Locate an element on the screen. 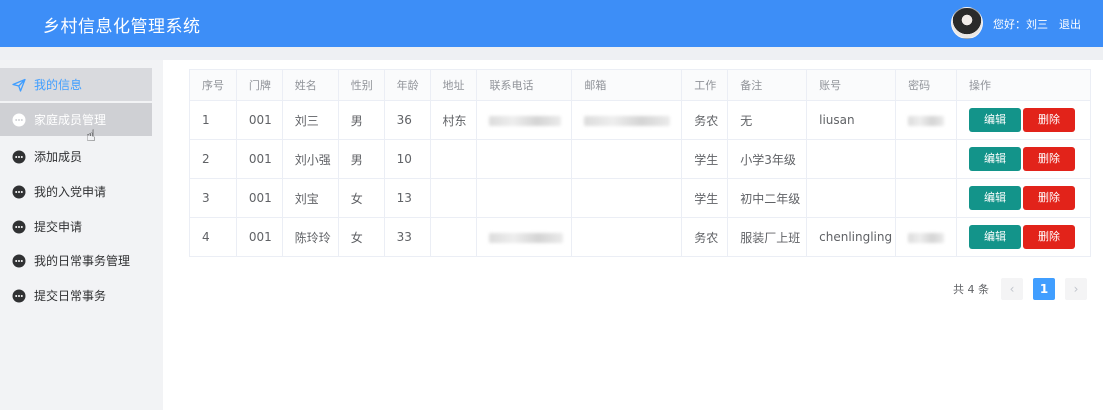 The height and width of the screenshot is (410, 1103). user-avatar is located at coordinates (967, 23).